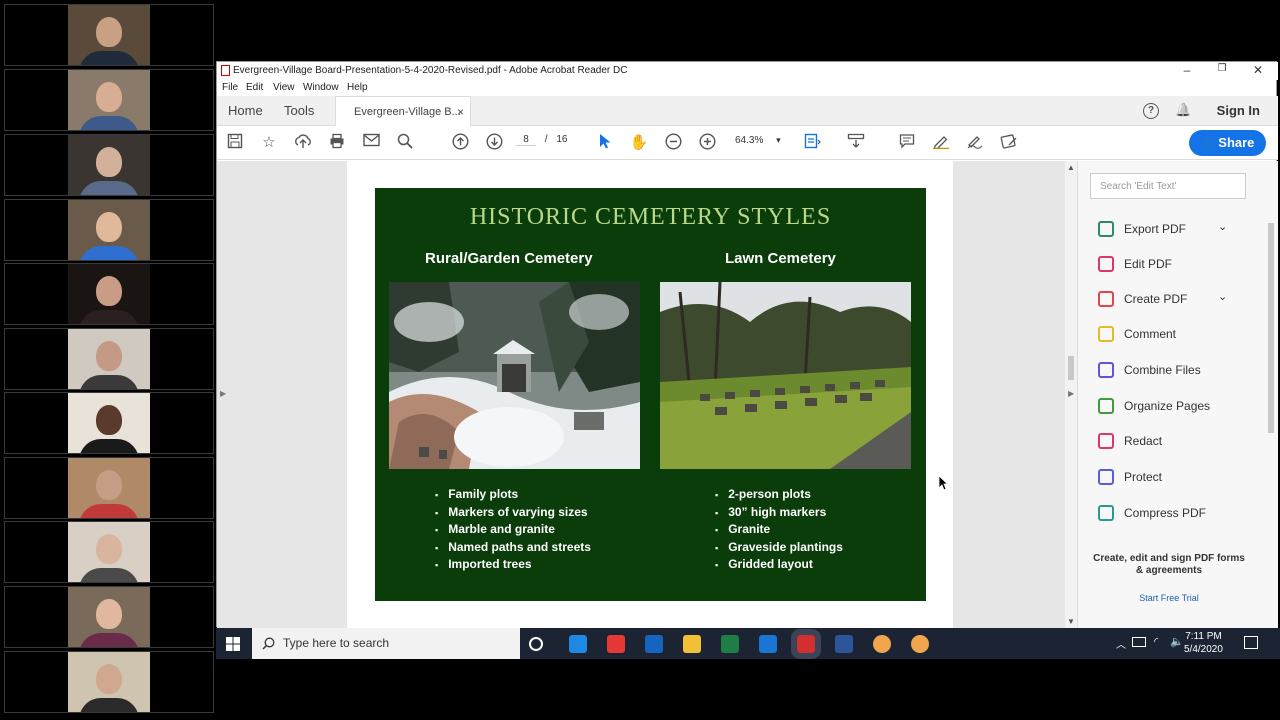  I want to click on zoom-out-icon, so click(673, 143).